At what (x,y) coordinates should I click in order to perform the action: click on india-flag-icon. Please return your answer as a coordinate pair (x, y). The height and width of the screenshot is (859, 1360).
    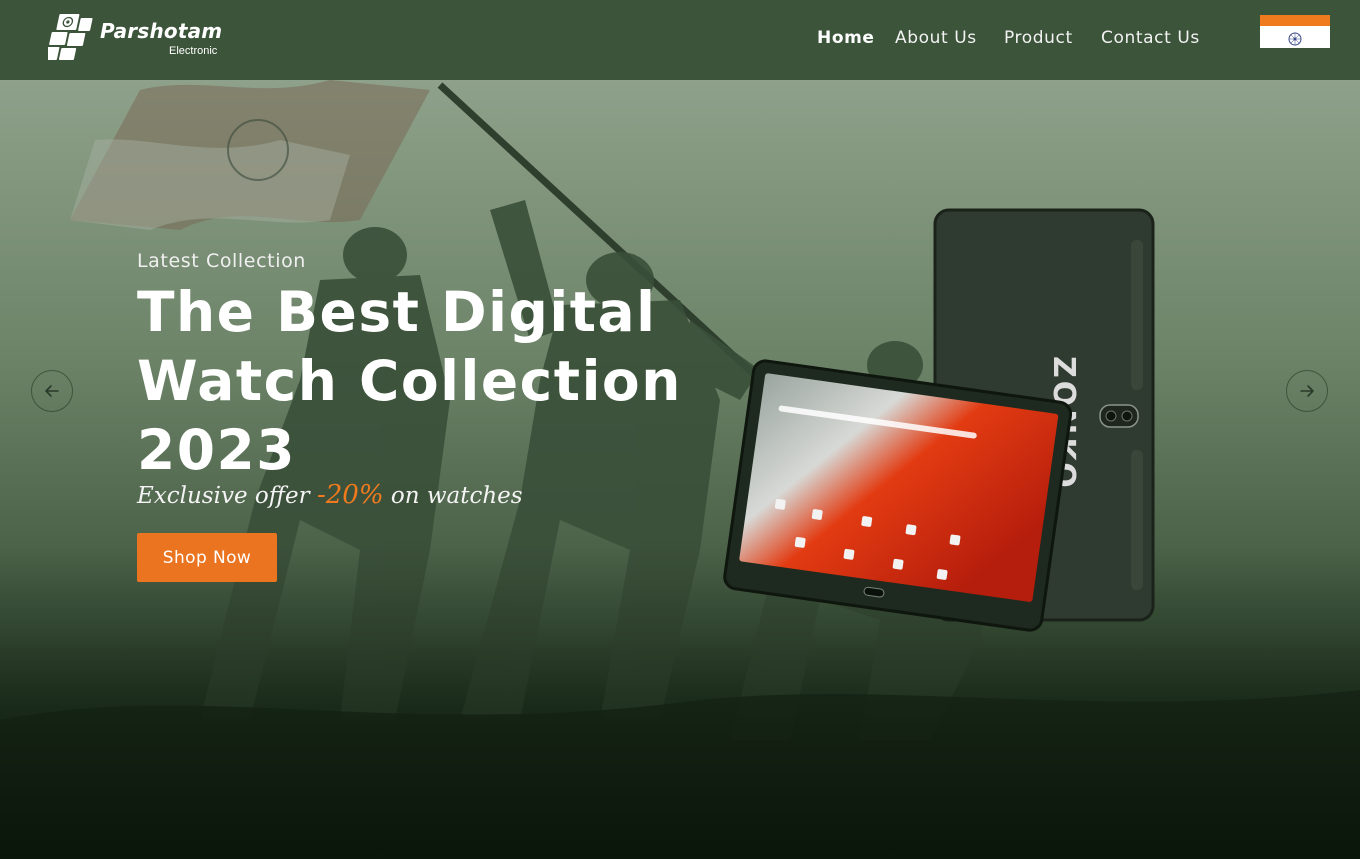
    Looking at the image, I should click on (1295, 31).